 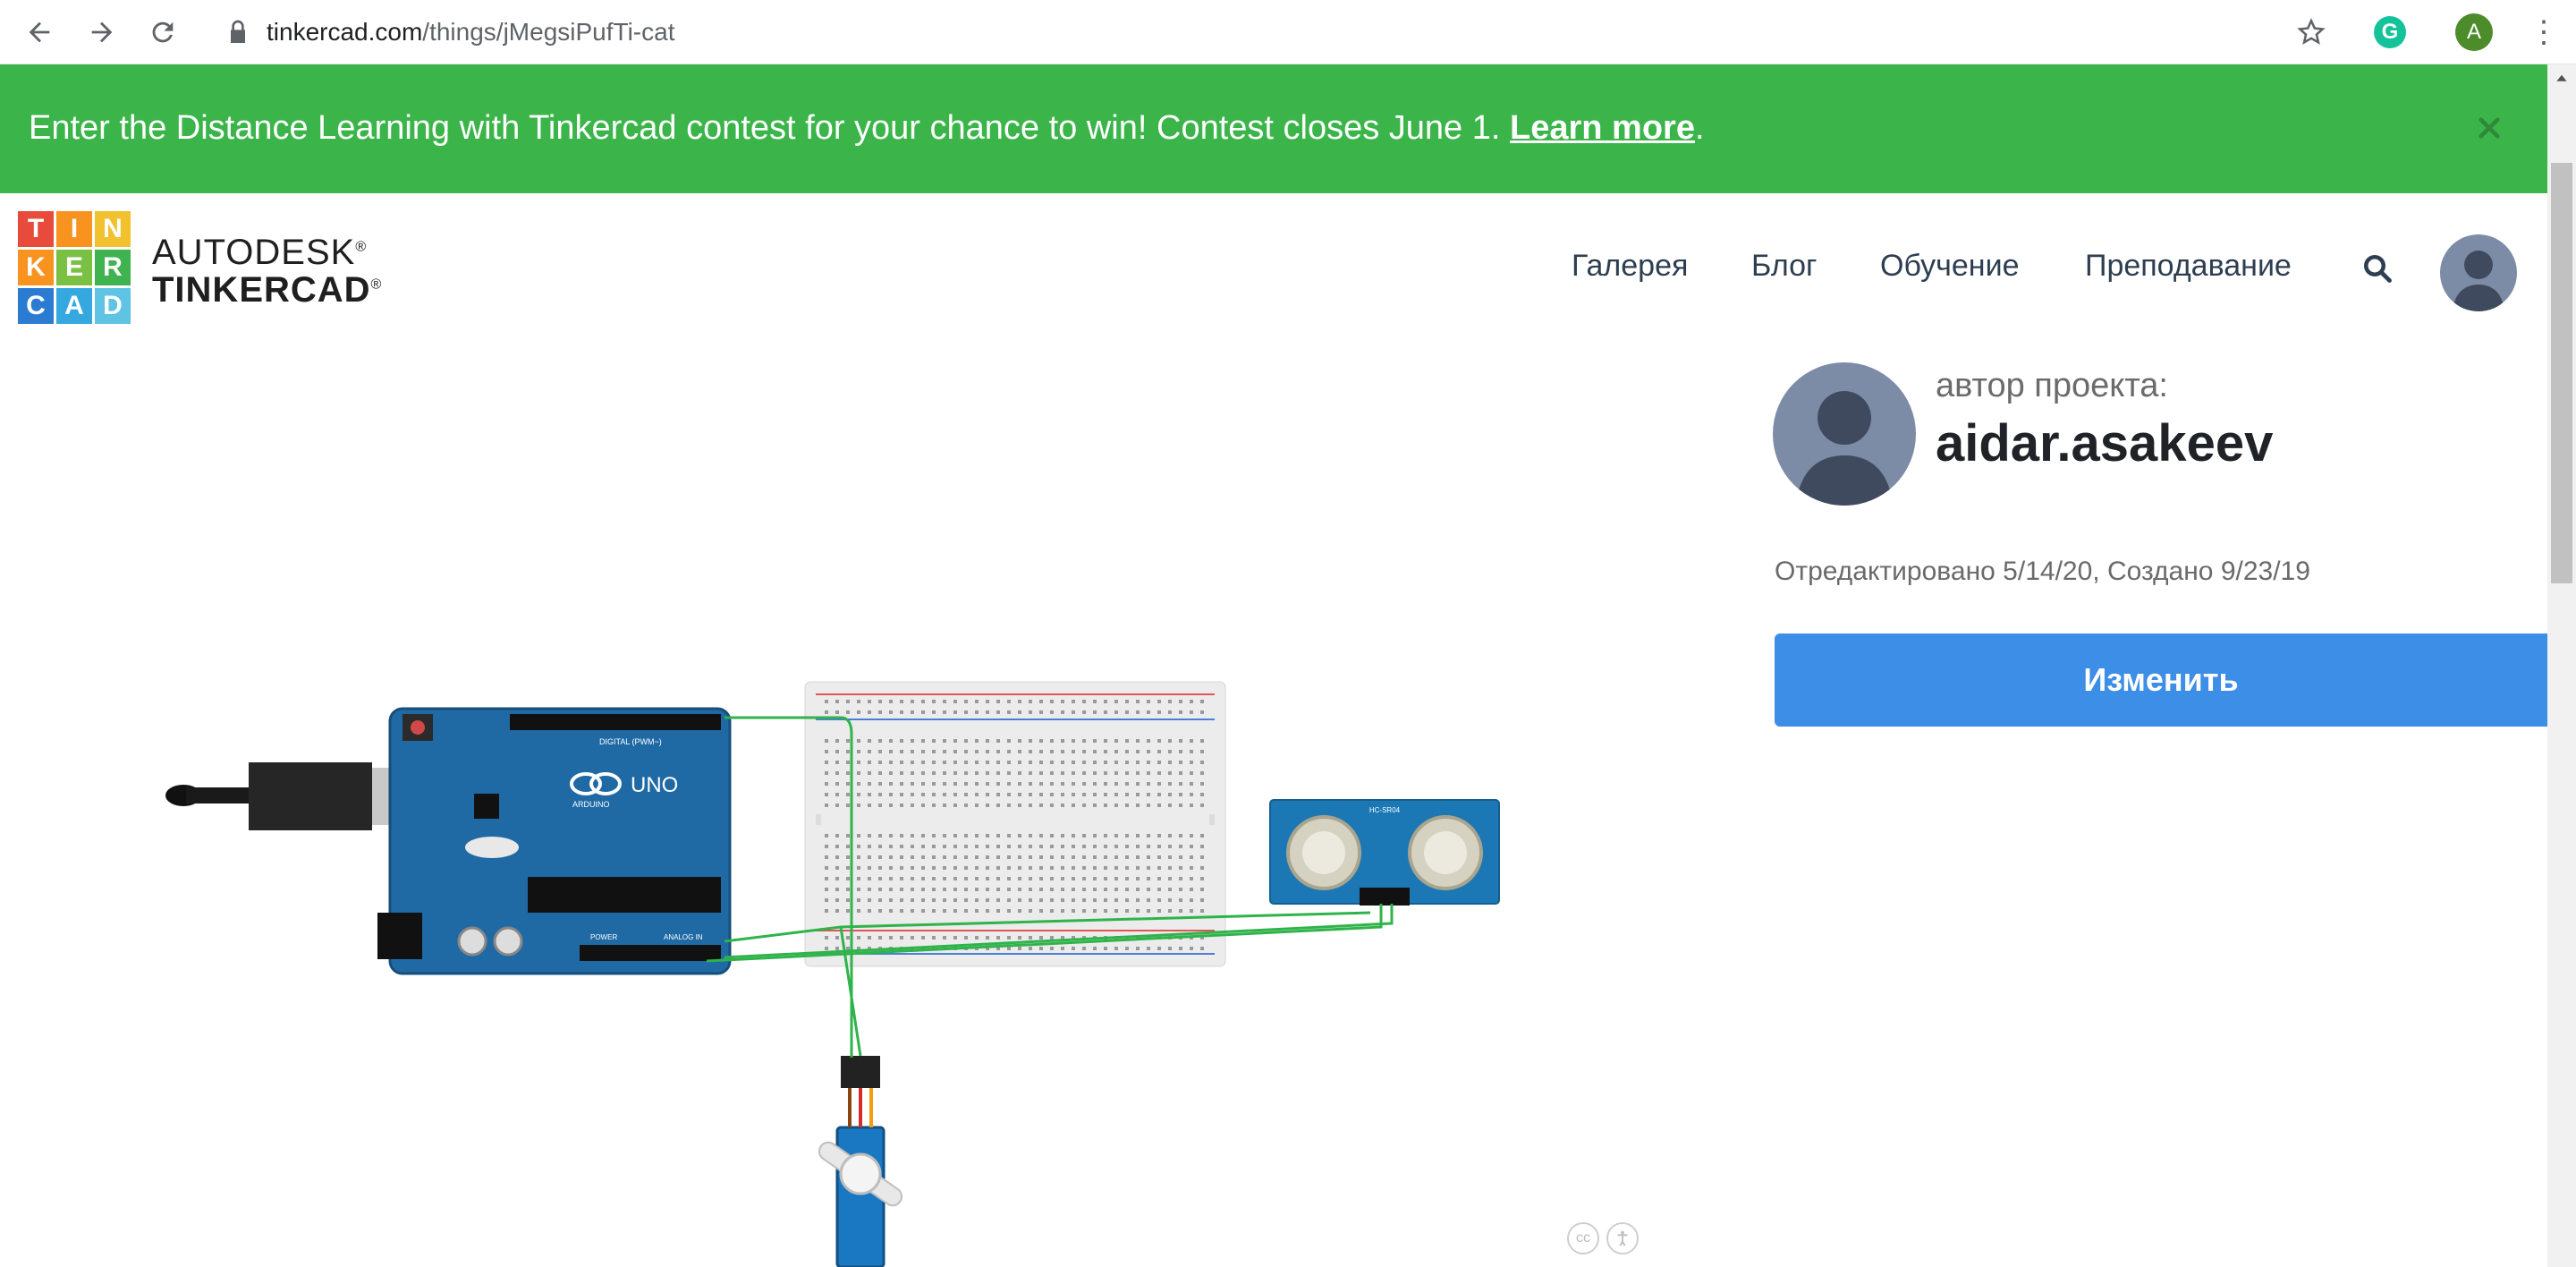 I want to click on profile-avatar: A, so click(x=2474, y=32).